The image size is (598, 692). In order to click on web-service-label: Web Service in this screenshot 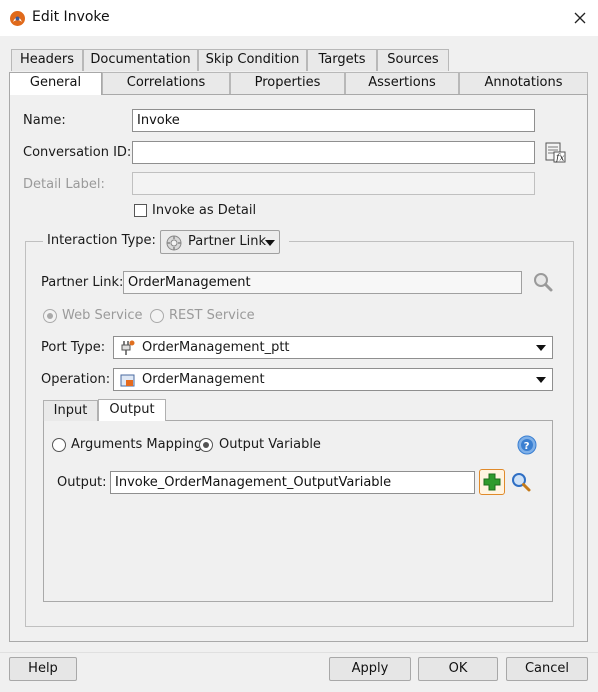, I will do `click(102, 315)`.